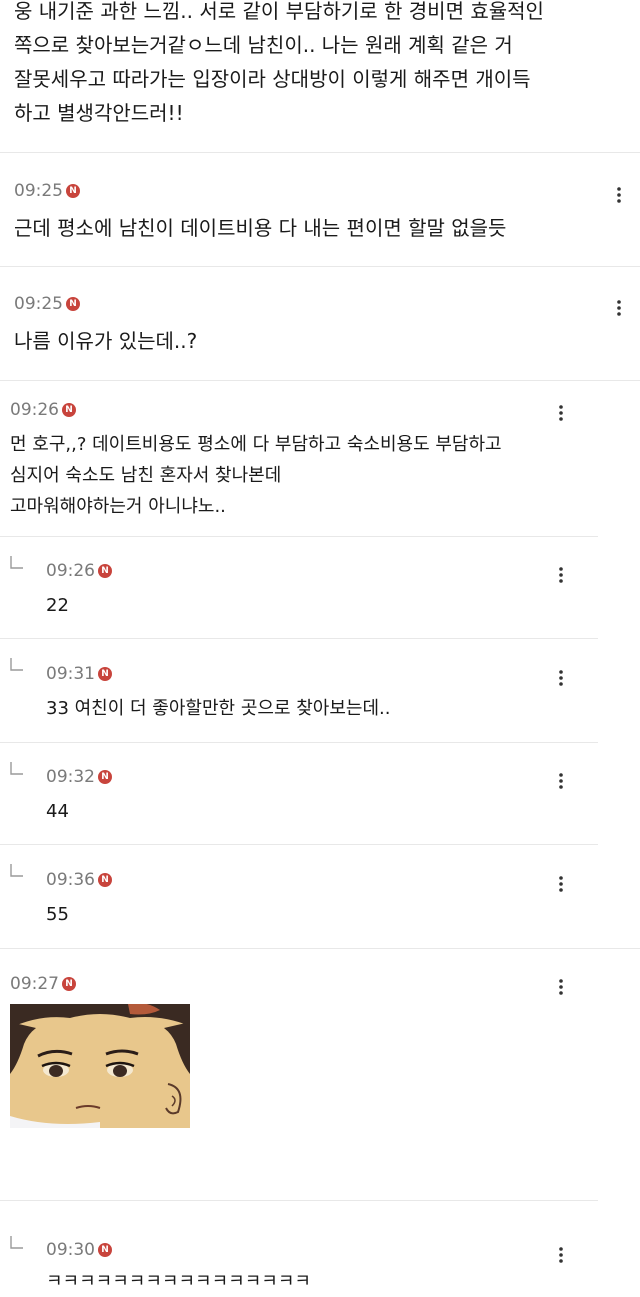  What do you see at coordinates (178, 1281) in the screenshot?
I see `reply-text: ㅋㅋㅋㅋㅋㅋㅋㅋㅋㅋㅋㅋㅋㅋㅋㅋ` at bounding box center [178, 1281].